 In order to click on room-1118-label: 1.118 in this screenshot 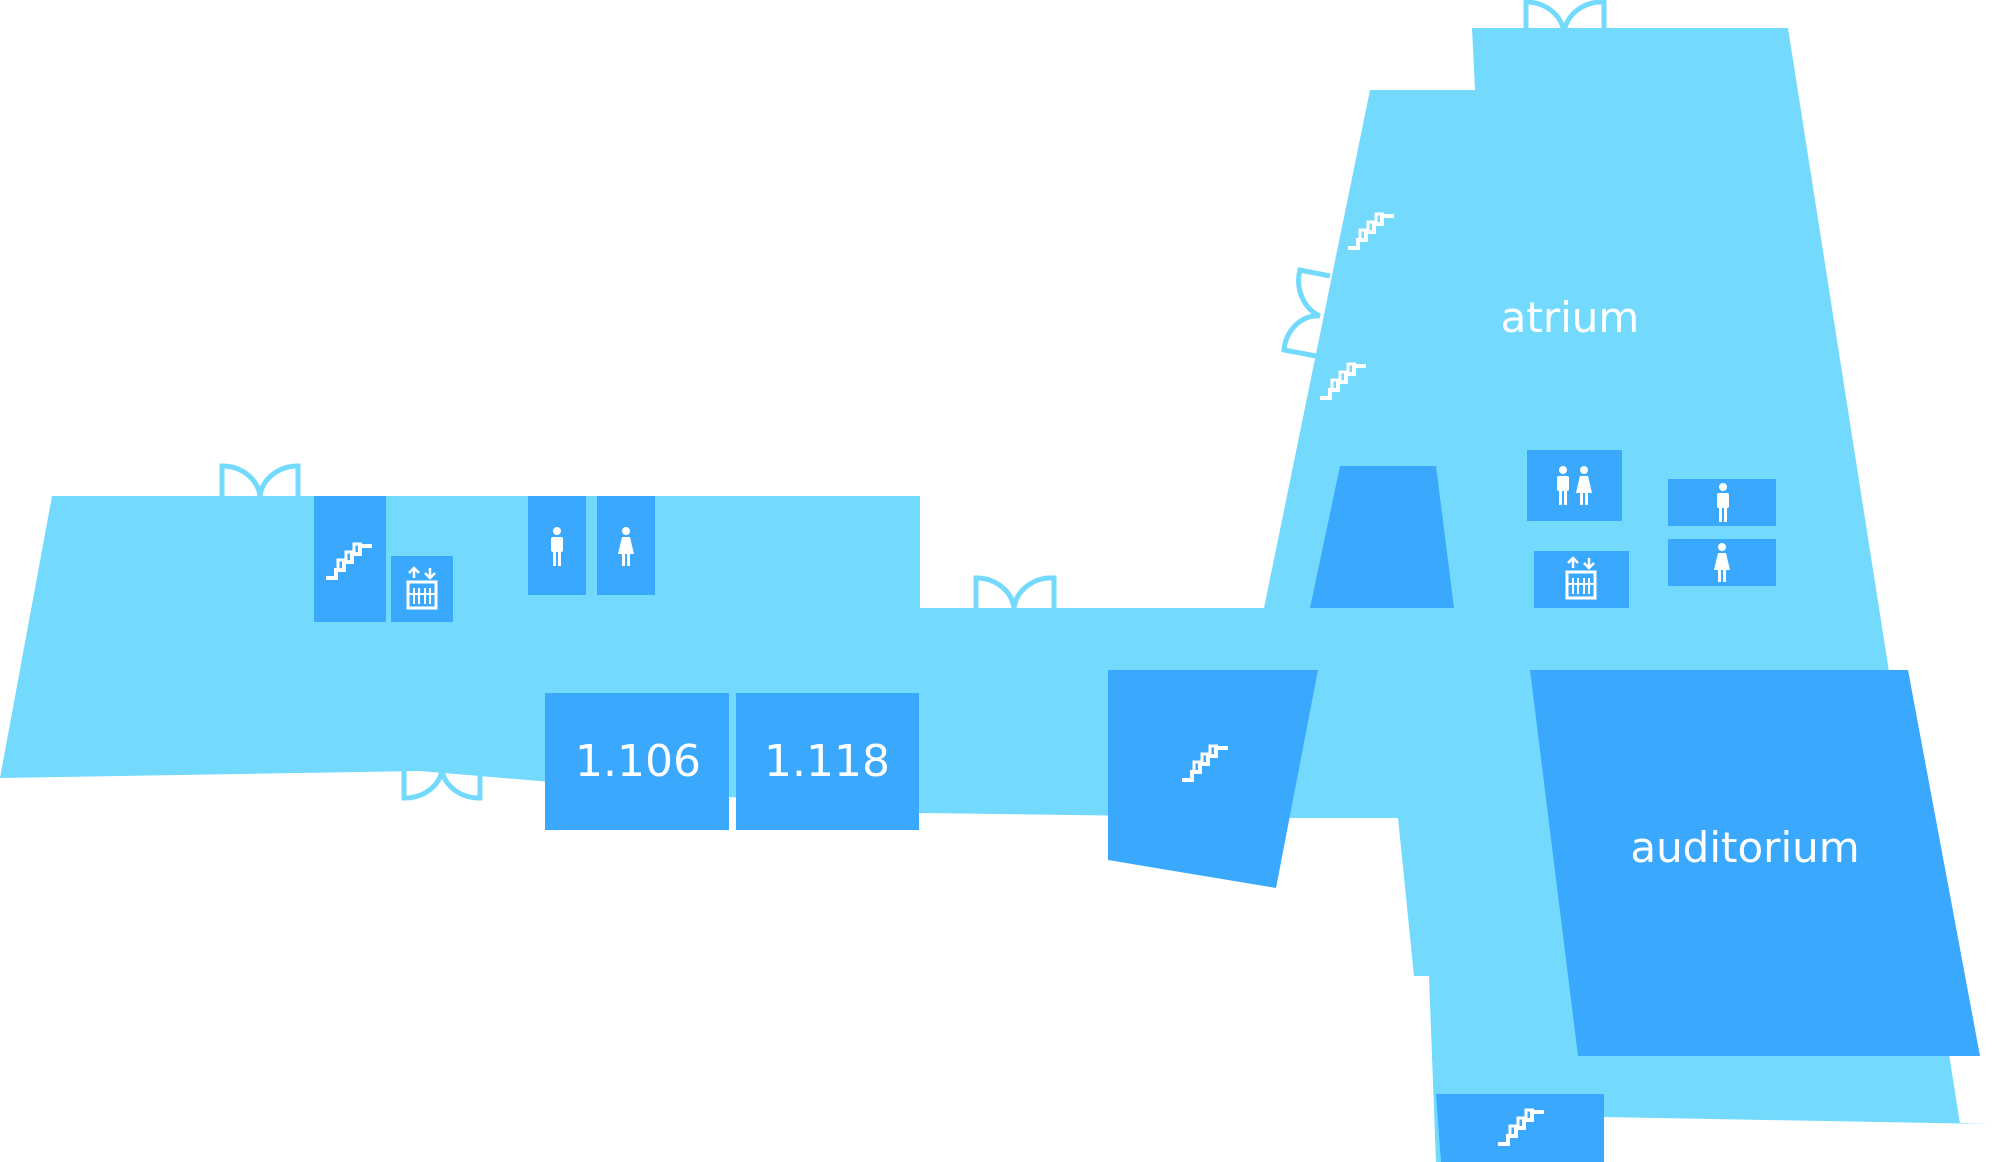, I will do `click(827, 761)`.